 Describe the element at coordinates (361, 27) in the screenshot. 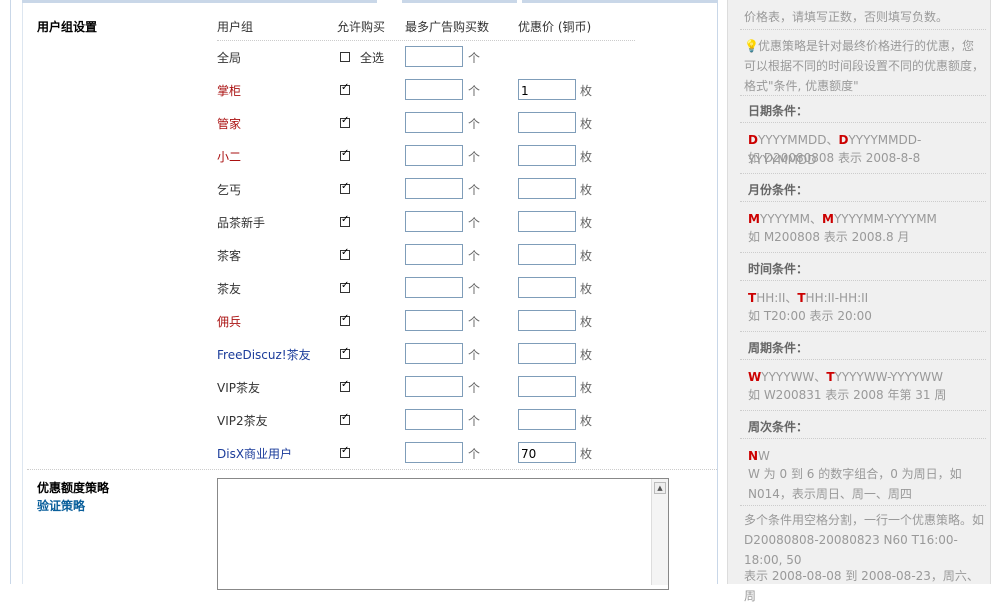

I see `header-allow: 允许购买` at that location.